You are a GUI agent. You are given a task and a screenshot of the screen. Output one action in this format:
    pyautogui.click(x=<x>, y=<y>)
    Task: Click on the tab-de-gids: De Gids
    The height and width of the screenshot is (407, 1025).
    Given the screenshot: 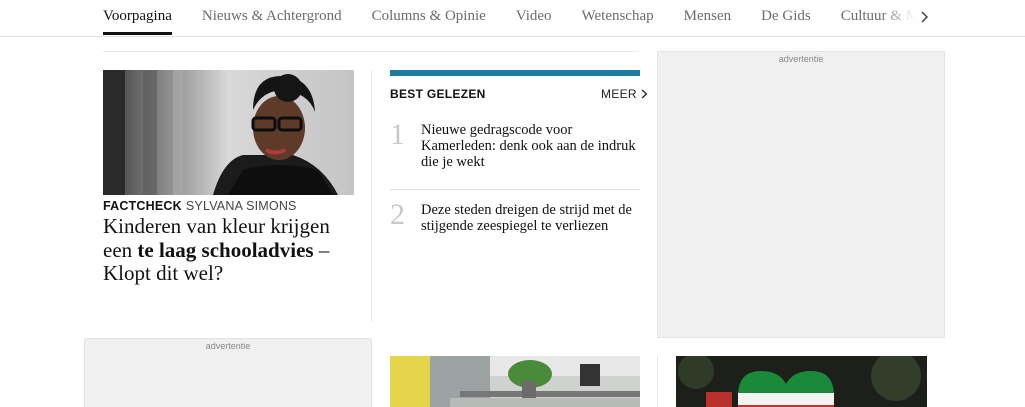 What is the action you would take?
    pyautogui.click(x=786, y=18)
    